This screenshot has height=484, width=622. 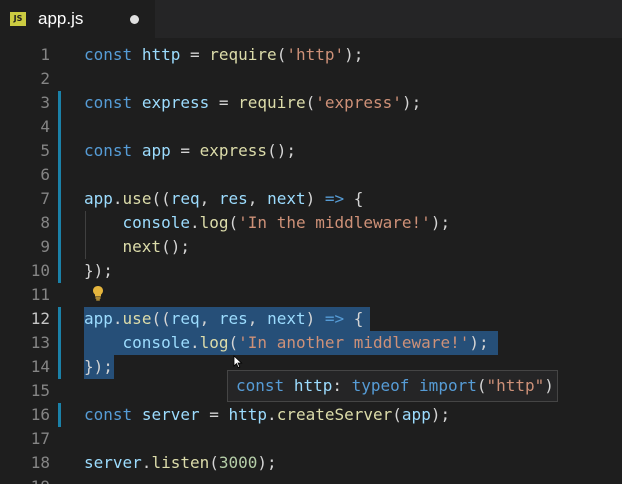 What do you see at coordinates (311, 479) in the screenshot?
I see `code-line: 19` at bounding box center [311, 479].